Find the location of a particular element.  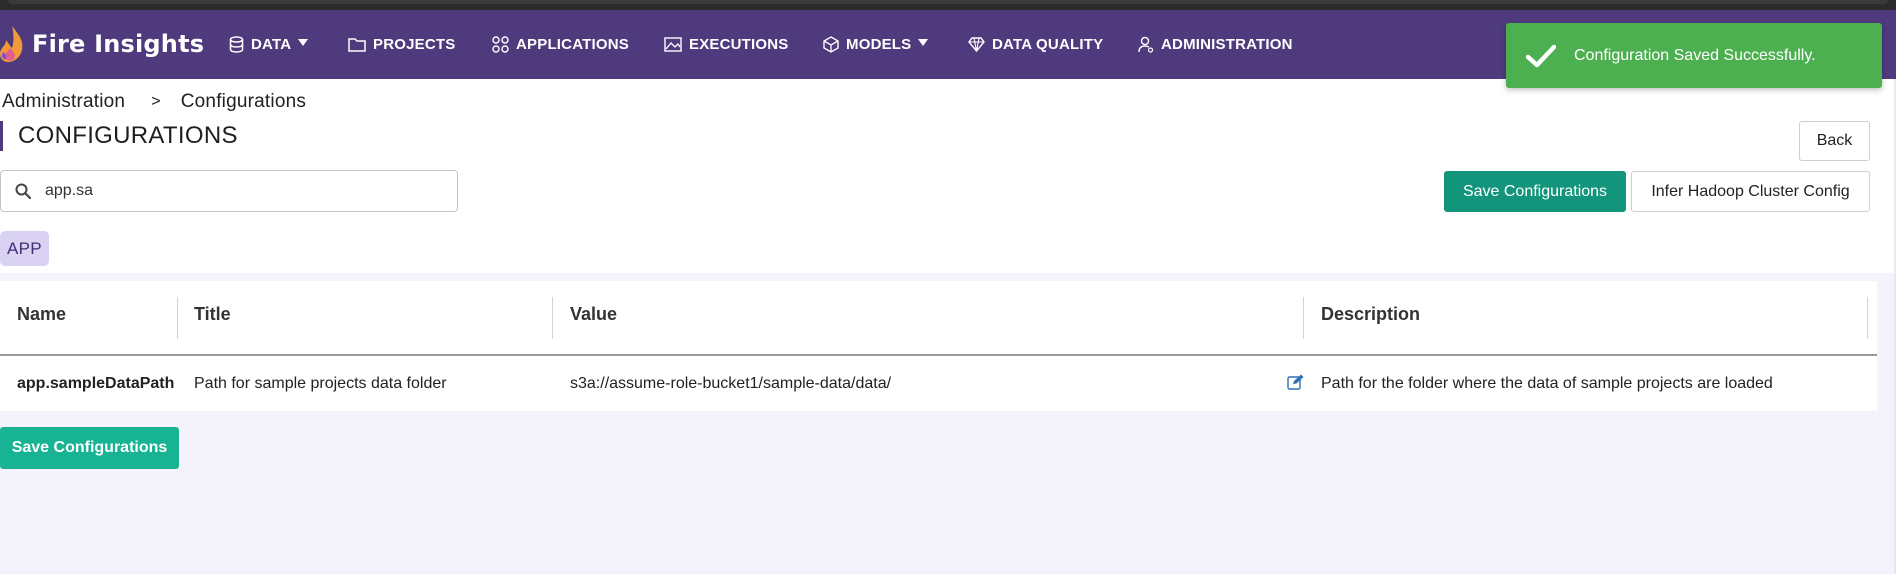

page-title-wrap: CONFIGURATIONS is located at coordinates (119, 136).